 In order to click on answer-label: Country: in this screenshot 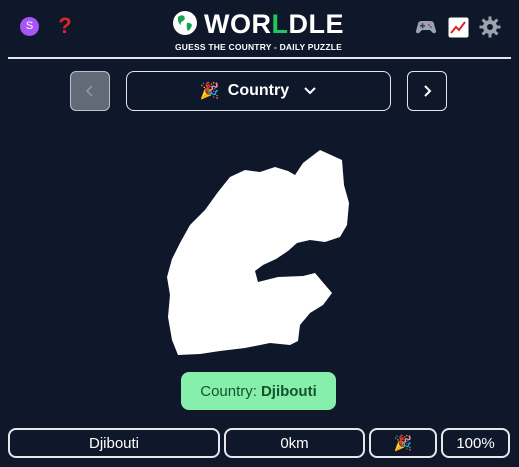, I will do `click(228, 391)`.